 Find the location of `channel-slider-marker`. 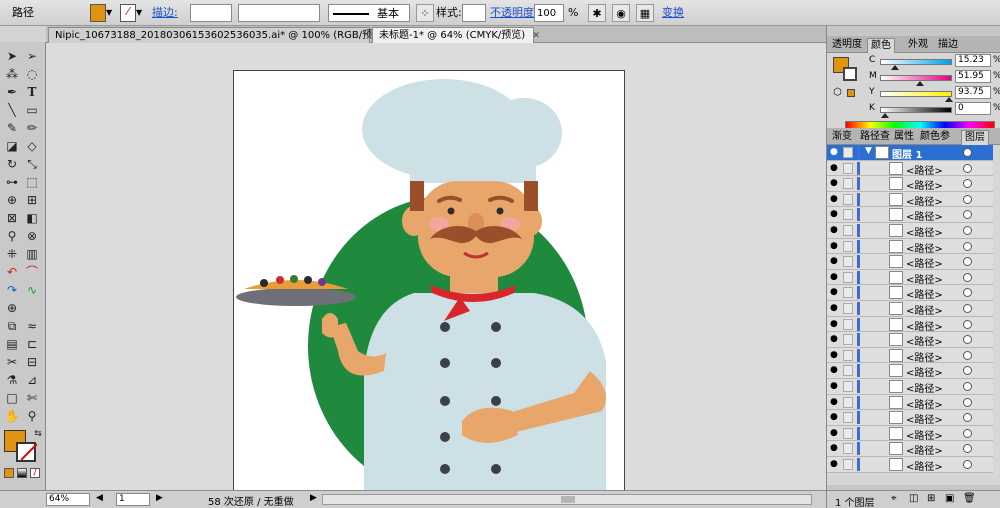

channel-slider-marker is located at coordinates (885, 115).